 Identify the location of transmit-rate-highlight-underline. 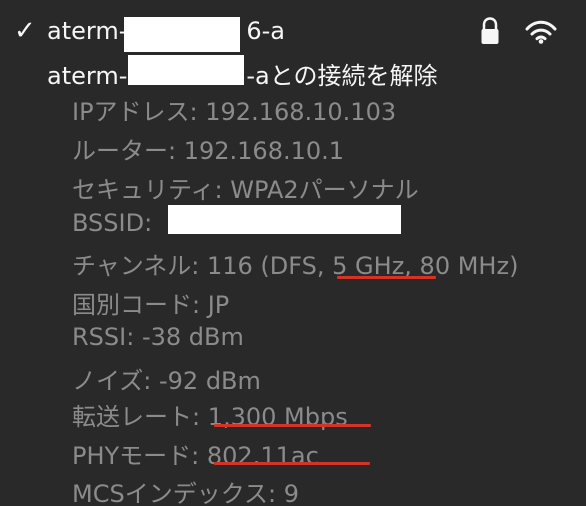
(292, 425).